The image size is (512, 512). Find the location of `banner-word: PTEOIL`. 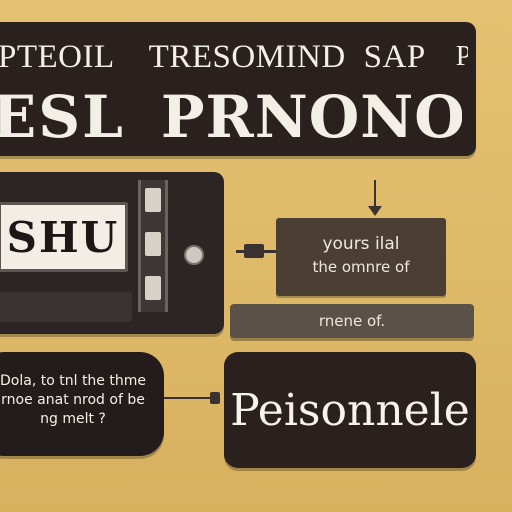

banner-word: PTEOIL is located at coordinates (57, 56).